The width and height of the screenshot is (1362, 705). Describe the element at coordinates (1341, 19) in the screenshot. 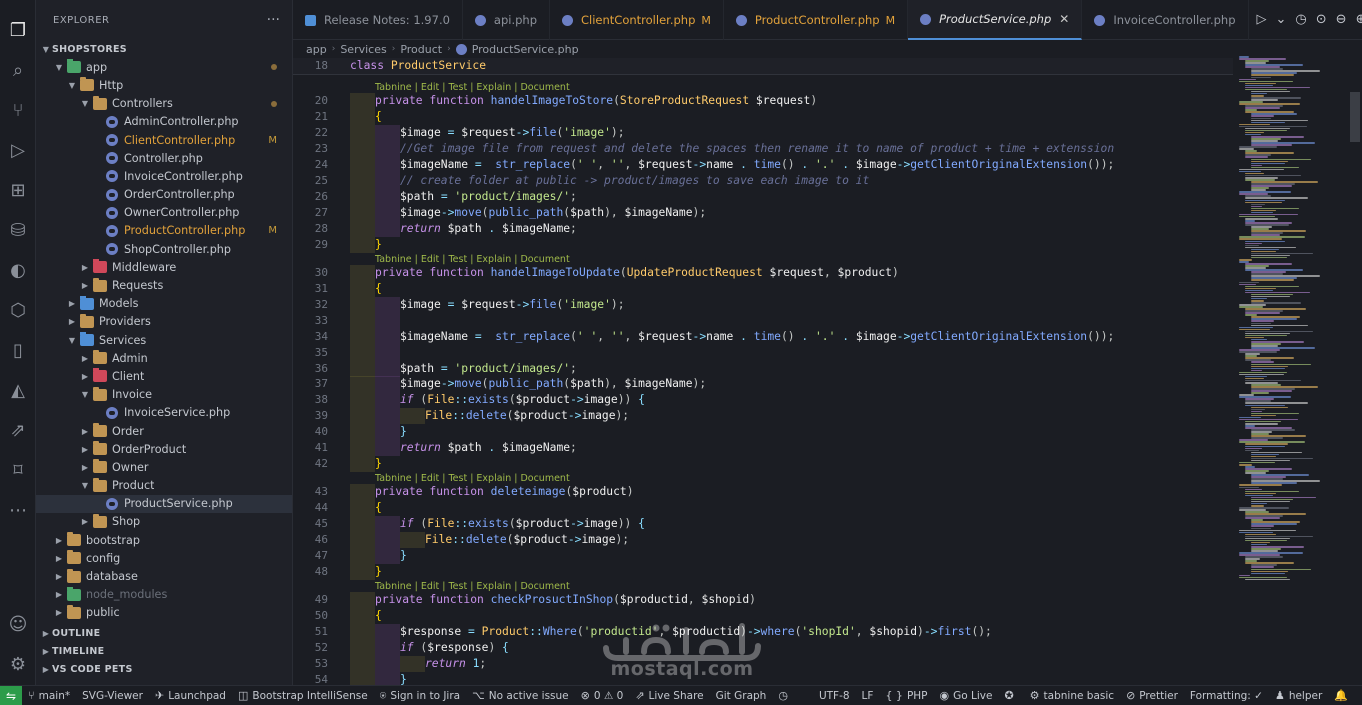

I see `compare-icon: ⊖` at that location.